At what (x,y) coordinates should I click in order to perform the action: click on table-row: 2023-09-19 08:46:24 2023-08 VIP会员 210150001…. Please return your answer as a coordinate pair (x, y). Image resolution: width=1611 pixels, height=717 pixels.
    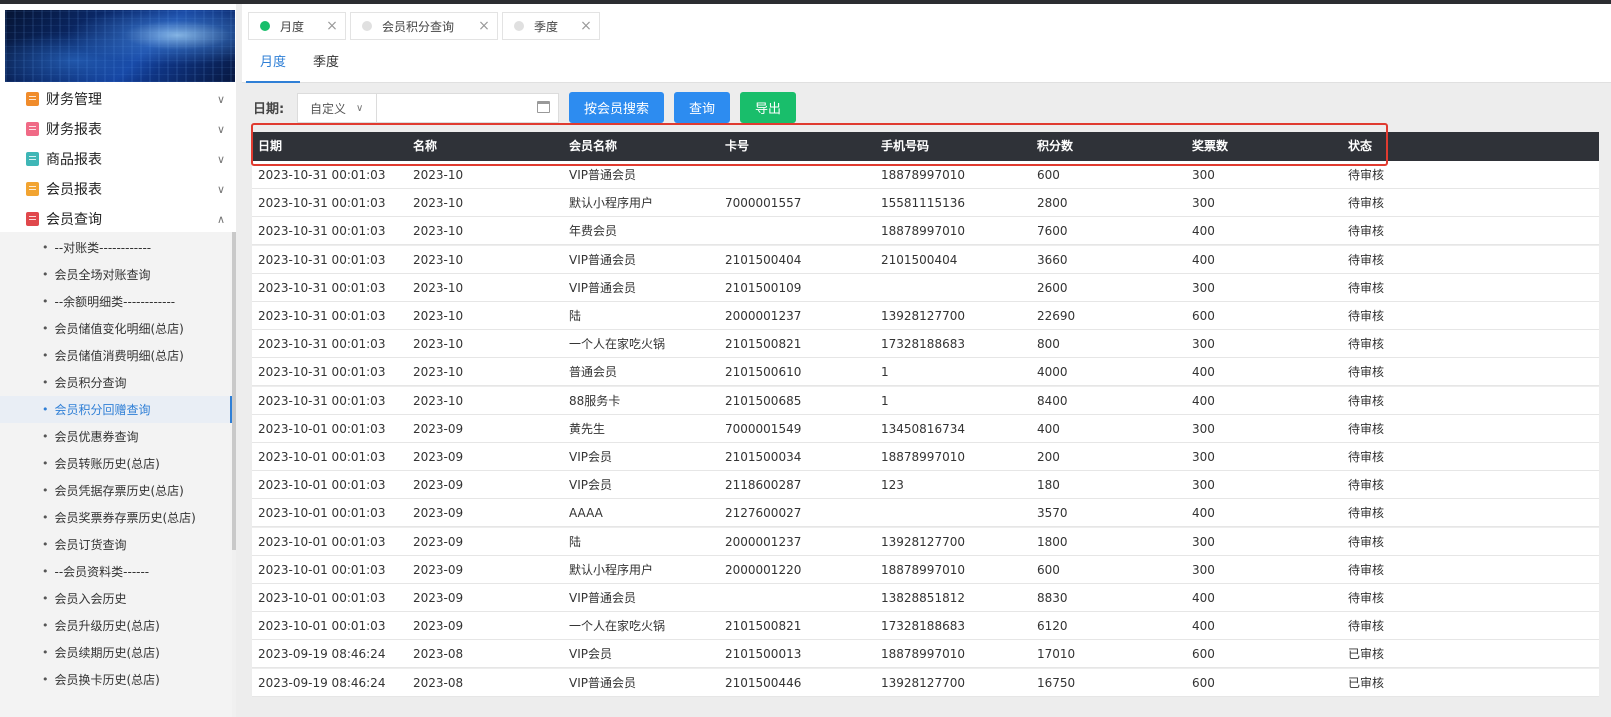
    Looking at the image, I should click on (925, 654).